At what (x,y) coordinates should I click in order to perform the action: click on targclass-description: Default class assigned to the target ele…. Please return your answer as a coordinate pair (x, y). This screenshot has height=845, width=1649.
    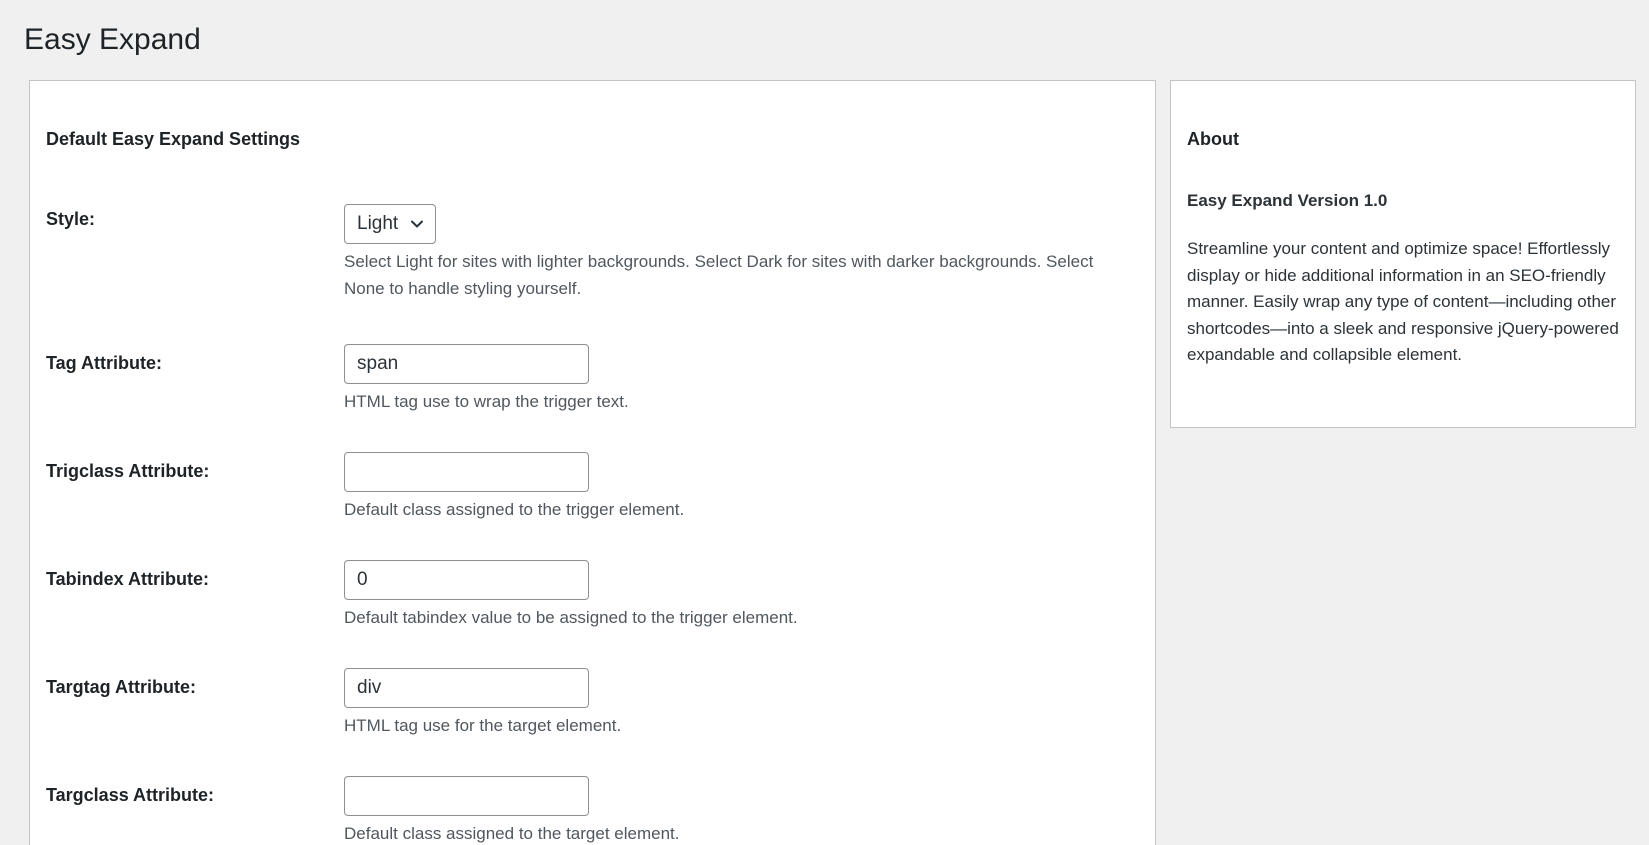
    Looking at the image, I should click on (512, 833).